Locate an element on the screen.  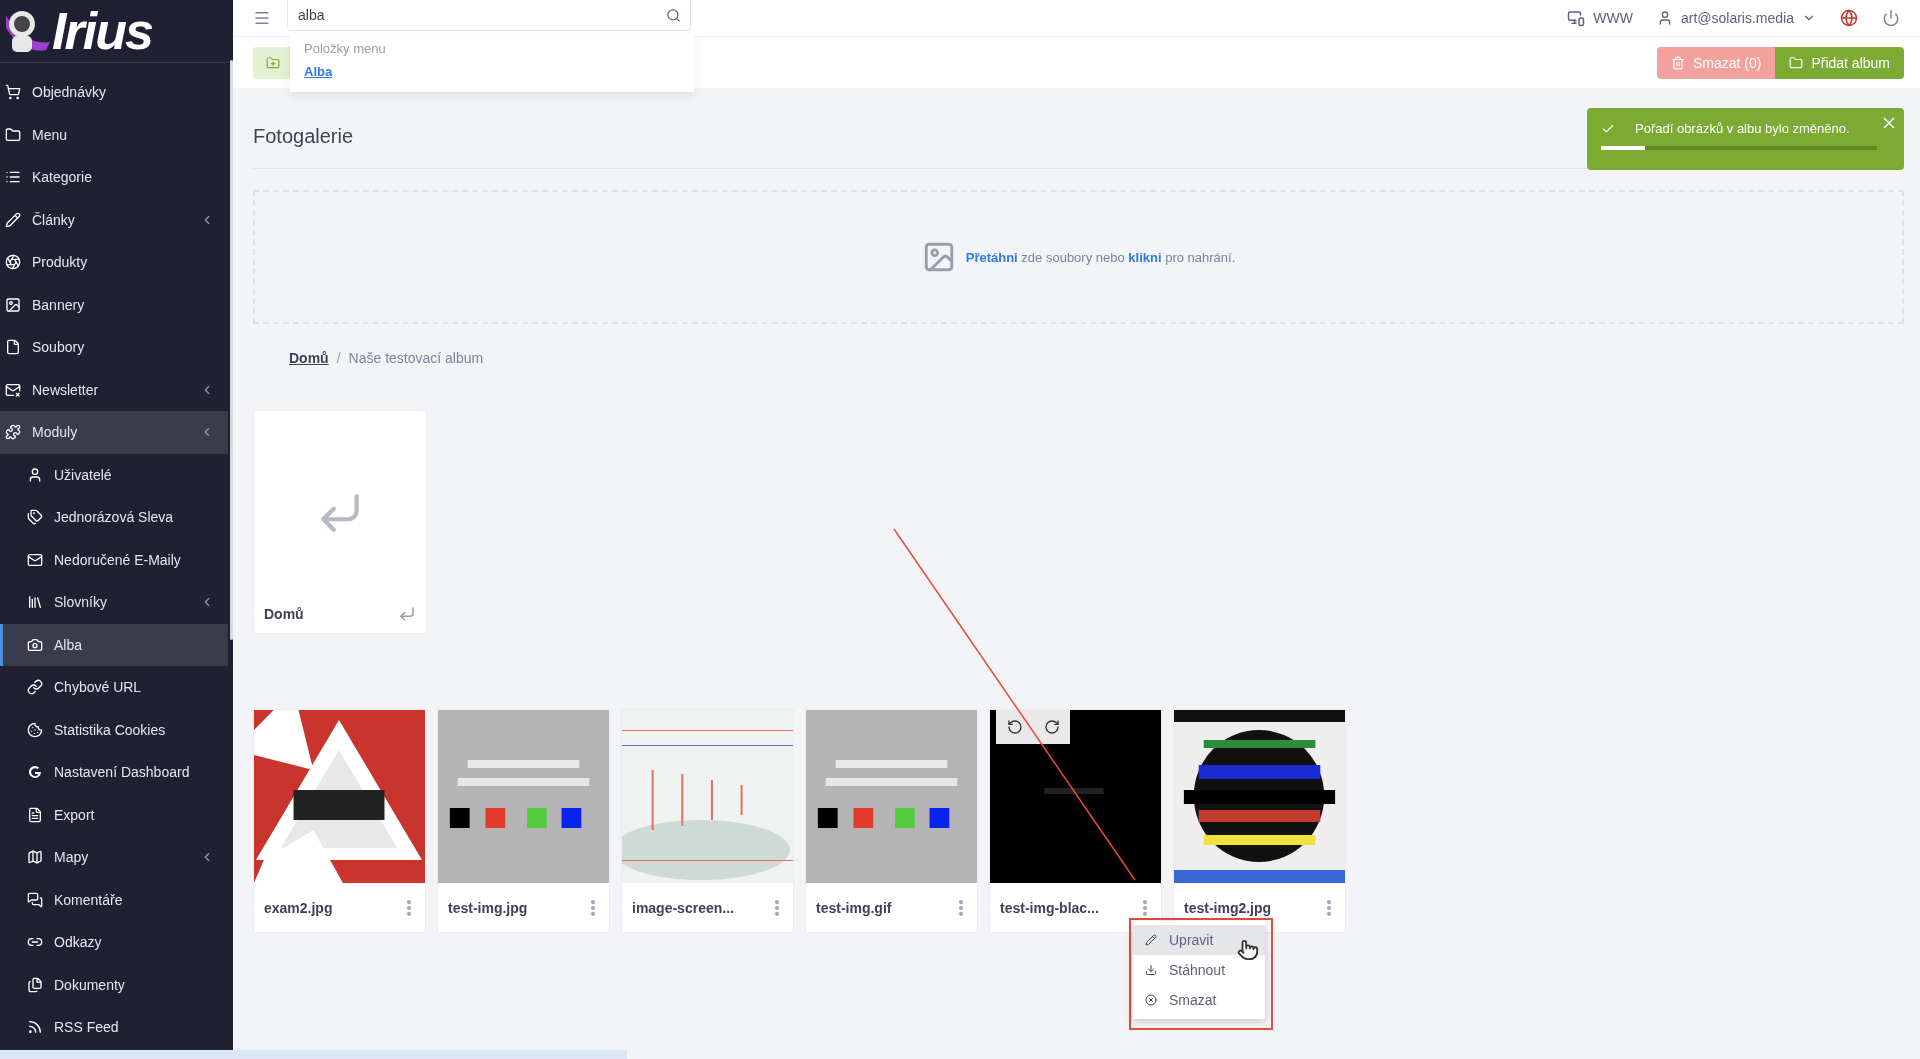
sidebar-item: Objednávky is located at coordinates (114, 92).